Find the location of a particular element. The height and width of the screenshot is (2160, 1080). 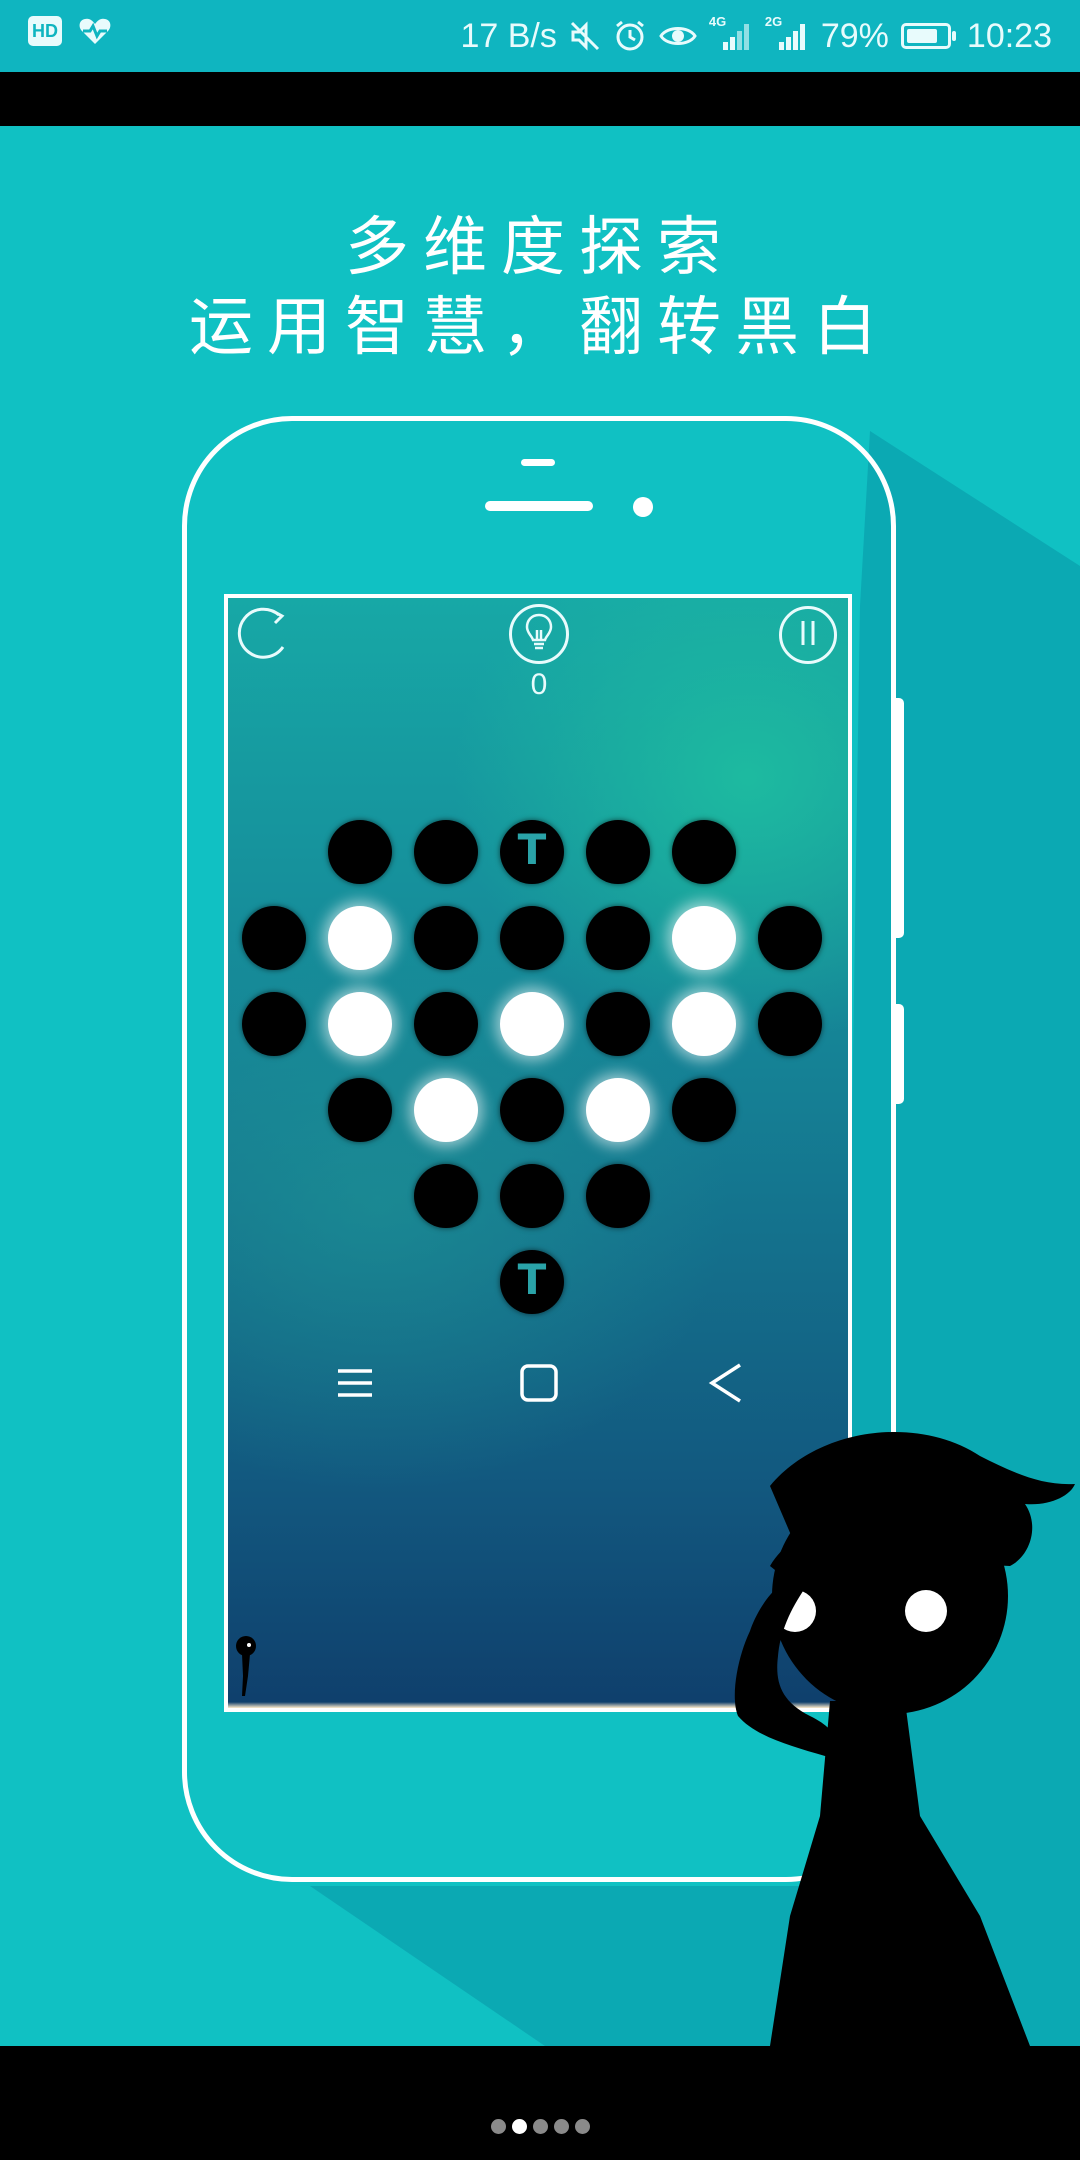

tiny-character-figure is located at coordinates (245, 1668).